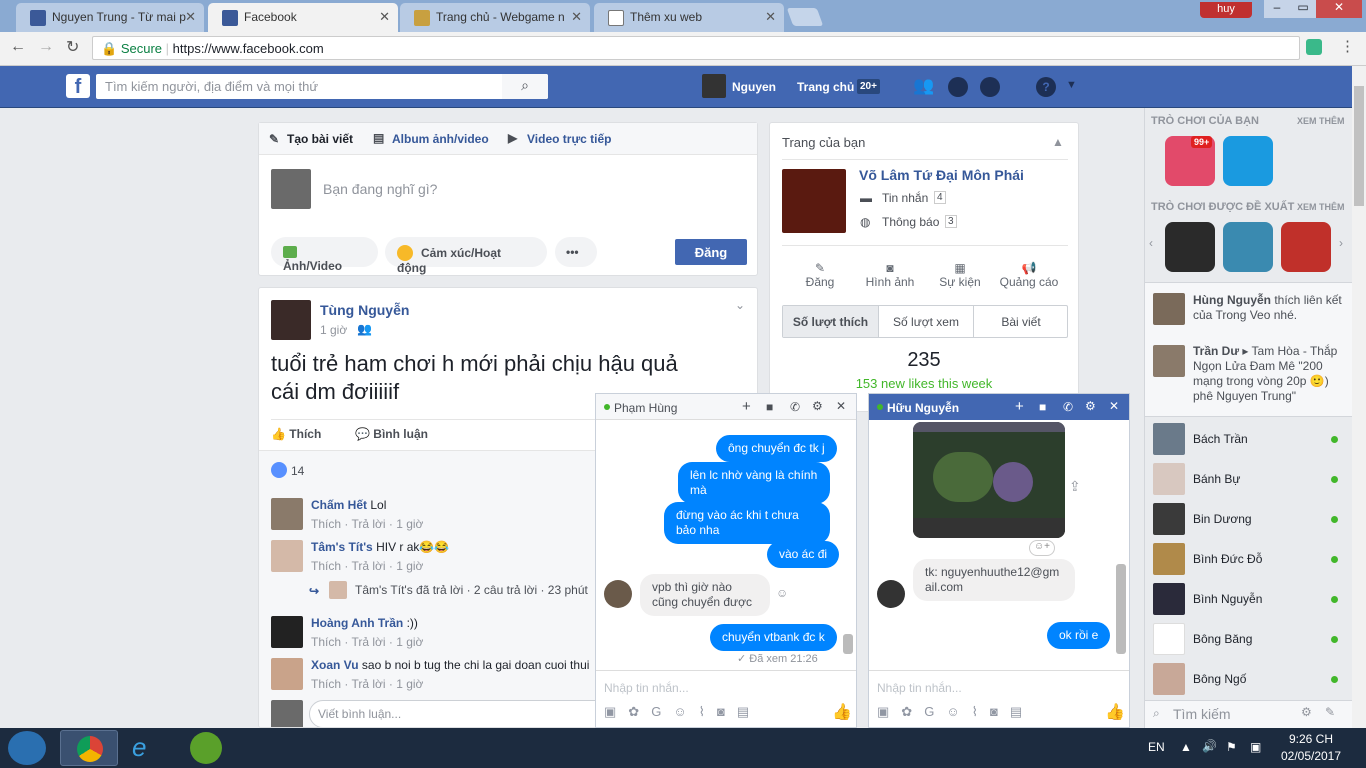 This screenshot has width=1366, height=768. Describe the element at coordinates (1202, 714) in the screenshot. I see `chat-search-input: Tìm kiếm` at that location.